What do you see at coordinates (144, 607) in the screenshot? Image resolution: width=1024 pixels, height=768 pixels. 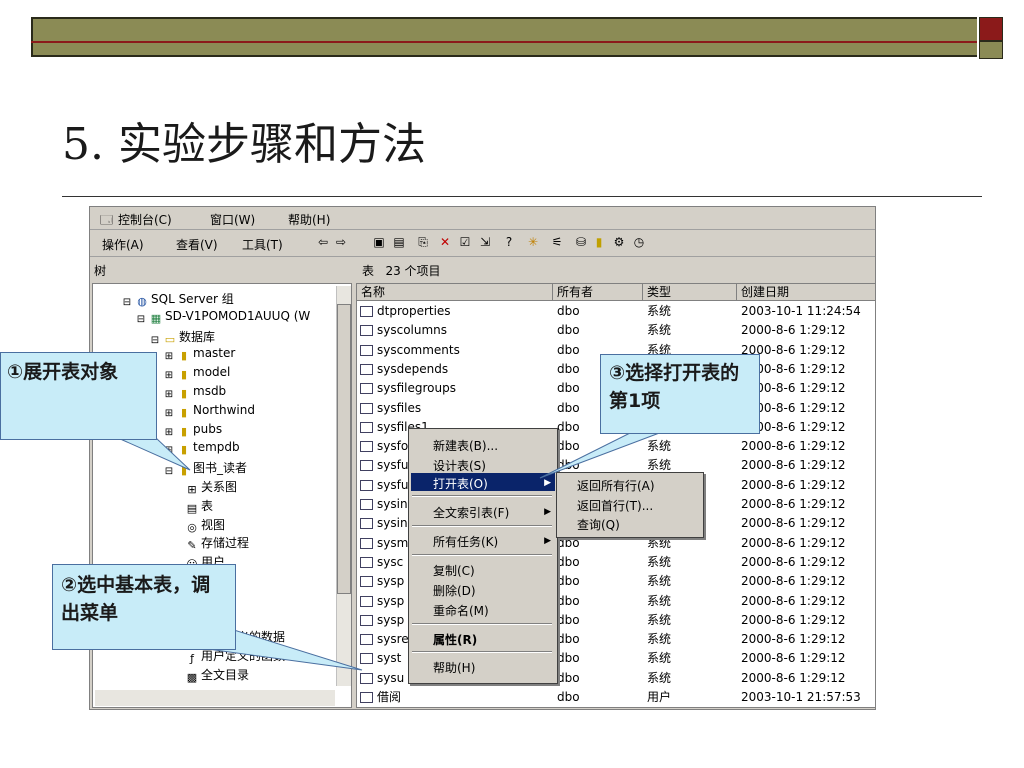 I see `callout-select-table: ②选中基本表，调出菜单` at bounding box center [144, 607].